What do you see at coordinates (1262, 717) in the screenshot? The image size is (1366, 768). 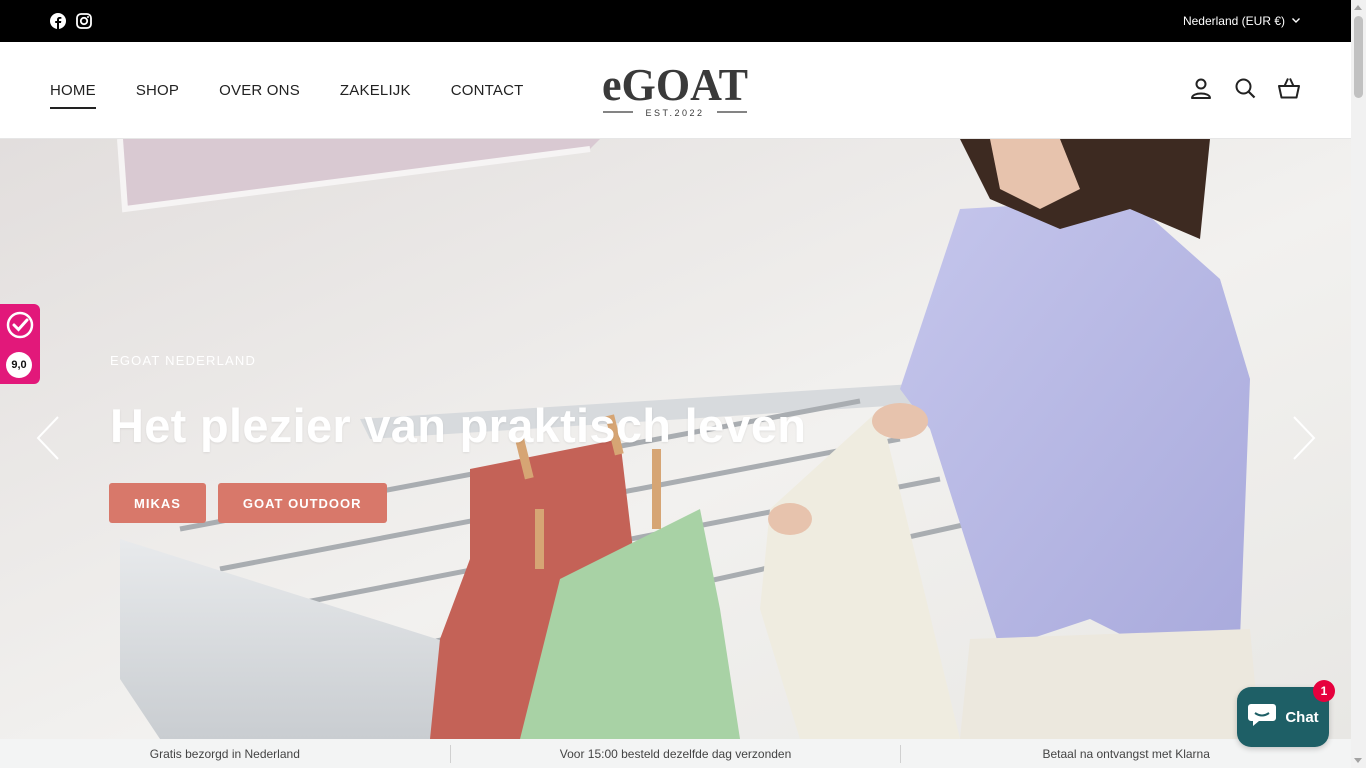 I see `chat-bubble-icon` at bounding box center [1262, 717].